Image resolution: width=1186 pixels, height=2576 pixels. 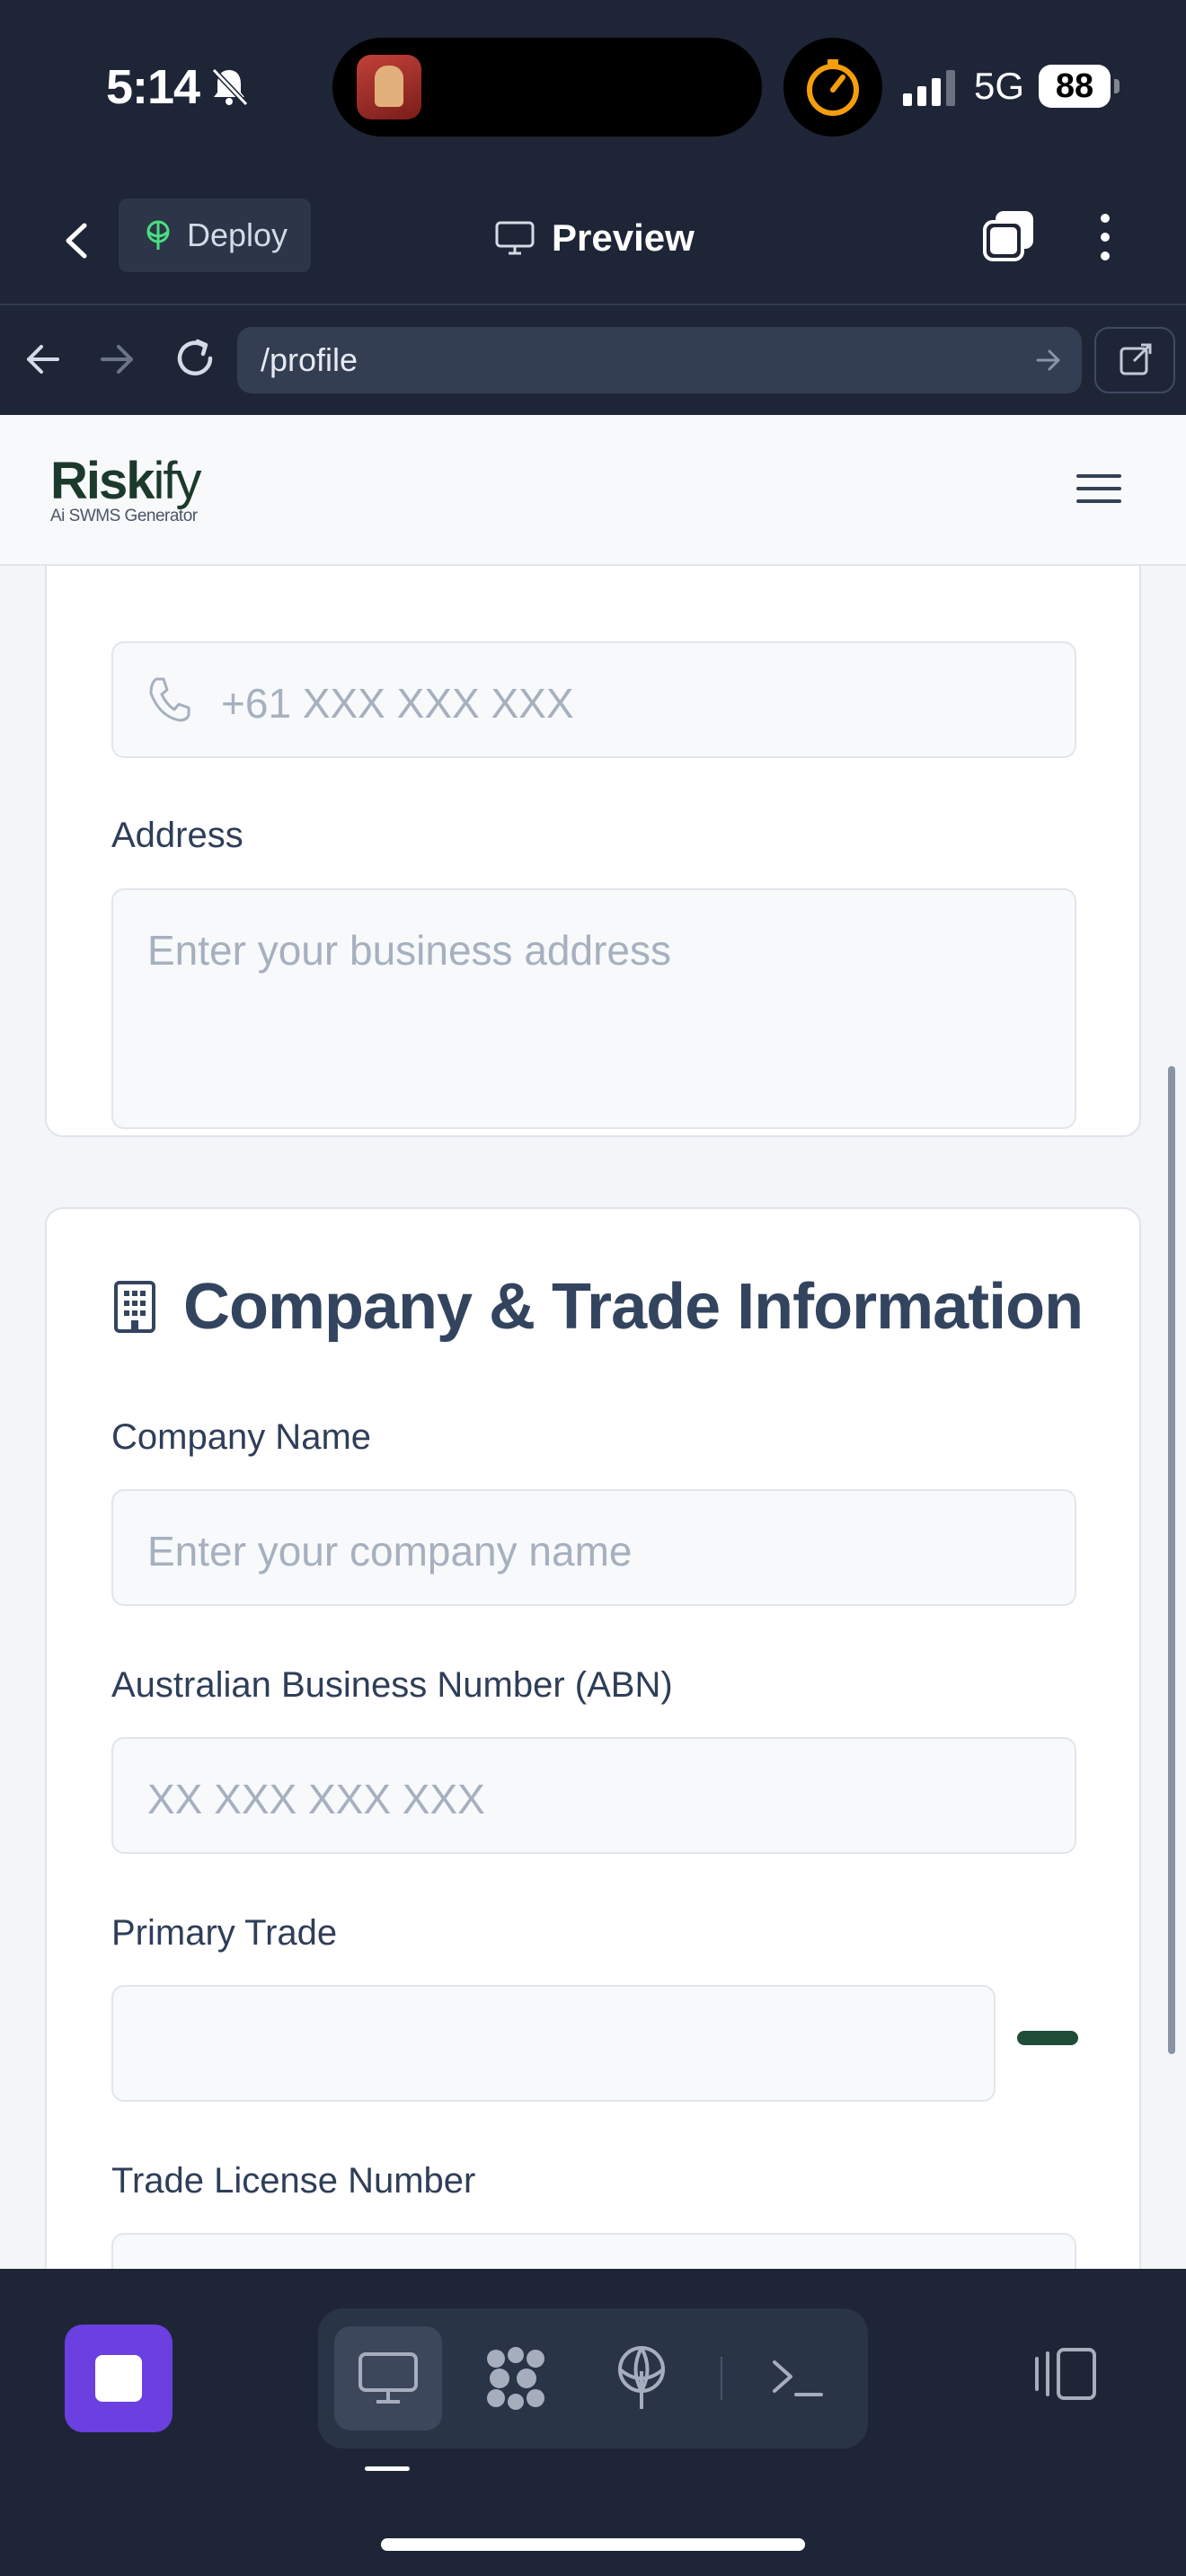 I want to click on abn-placeholder: XX XXX XXX XXX, so click(x=316, y=1799).